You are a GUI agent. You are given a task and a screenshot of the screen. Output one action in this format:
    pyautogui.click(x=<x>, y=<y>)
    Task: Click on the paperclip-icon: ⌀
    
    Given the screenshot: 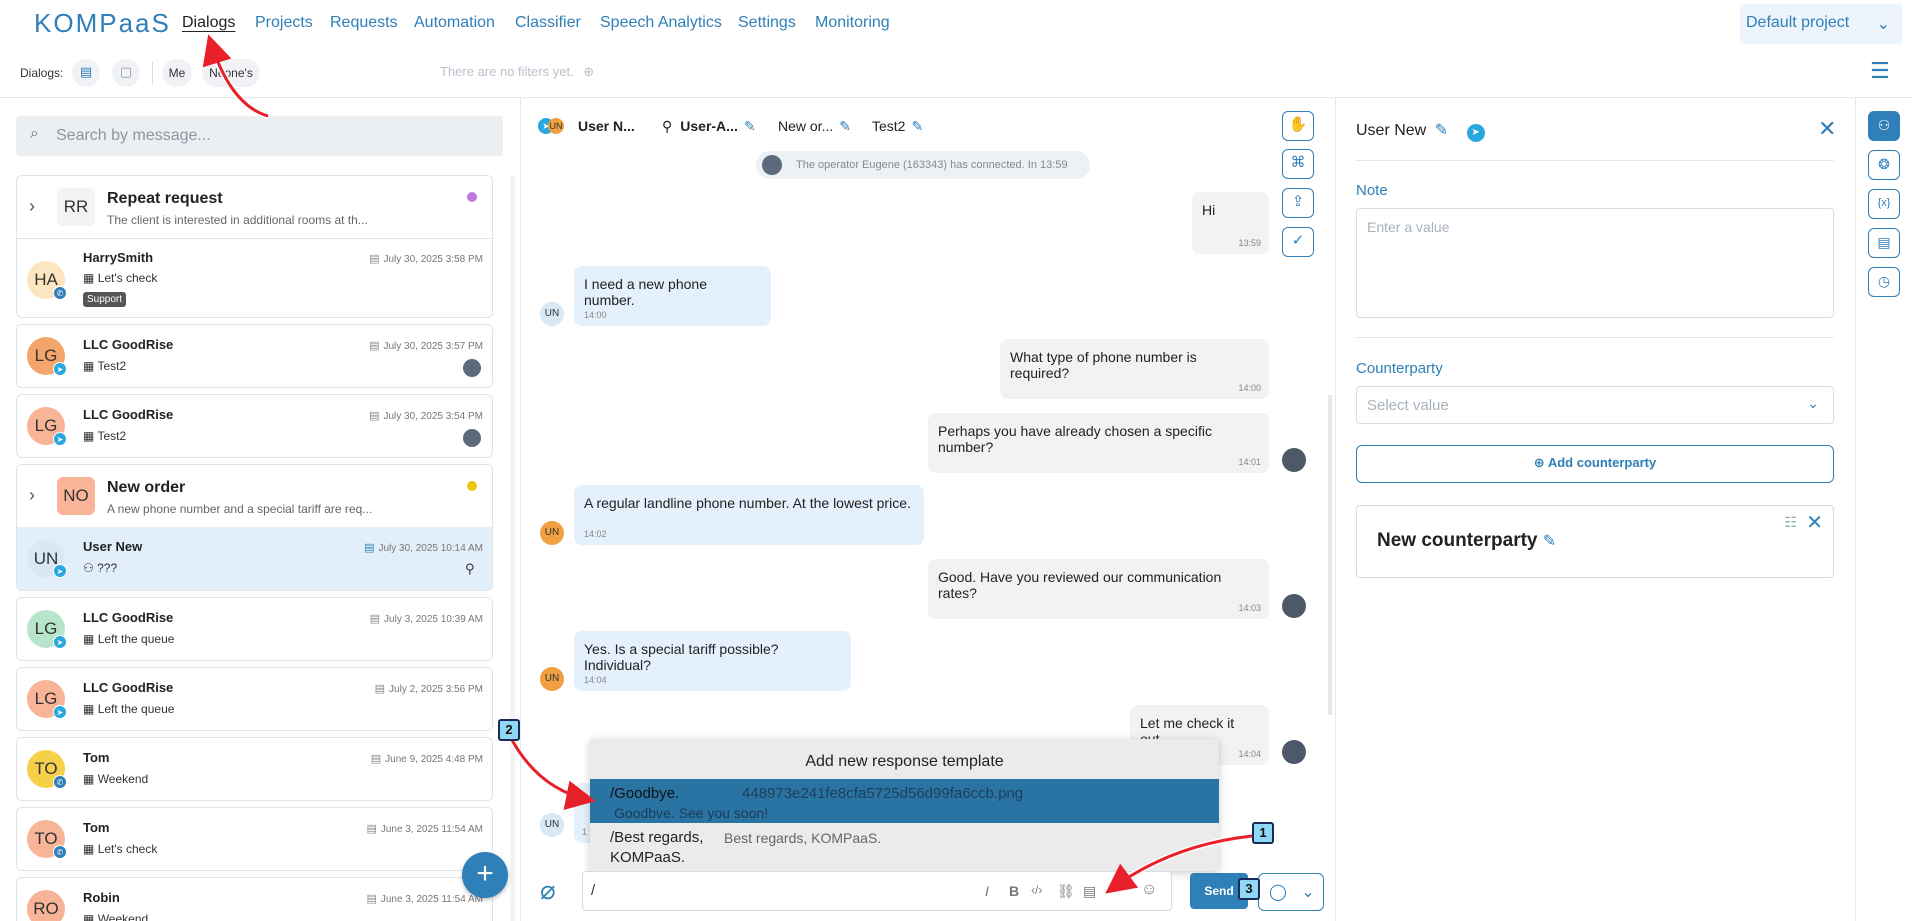 What is the action you would take?
    pyautogui.click(x=548, y=890)
    